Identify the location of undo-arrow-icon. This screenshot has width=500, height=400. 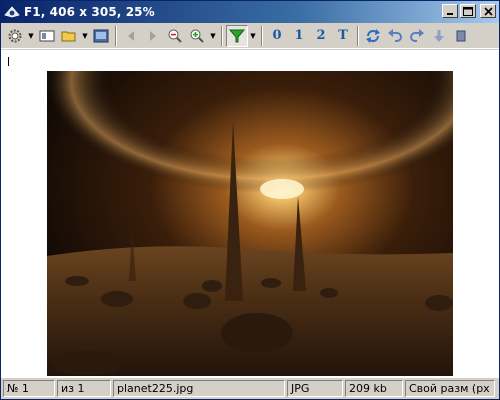
(395, 35).